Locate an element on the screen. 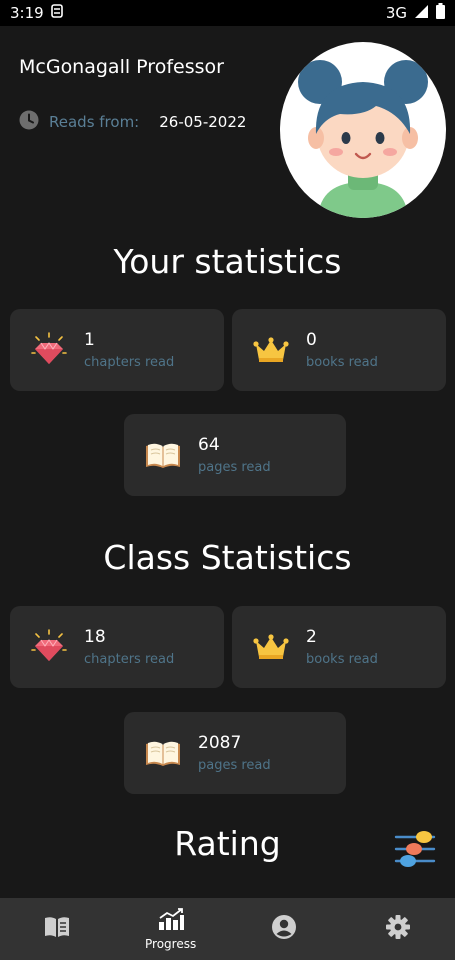 The width and height of the screenshot is (455, 960). class-chapters-value: 18 is located at coordinates (95, 637).